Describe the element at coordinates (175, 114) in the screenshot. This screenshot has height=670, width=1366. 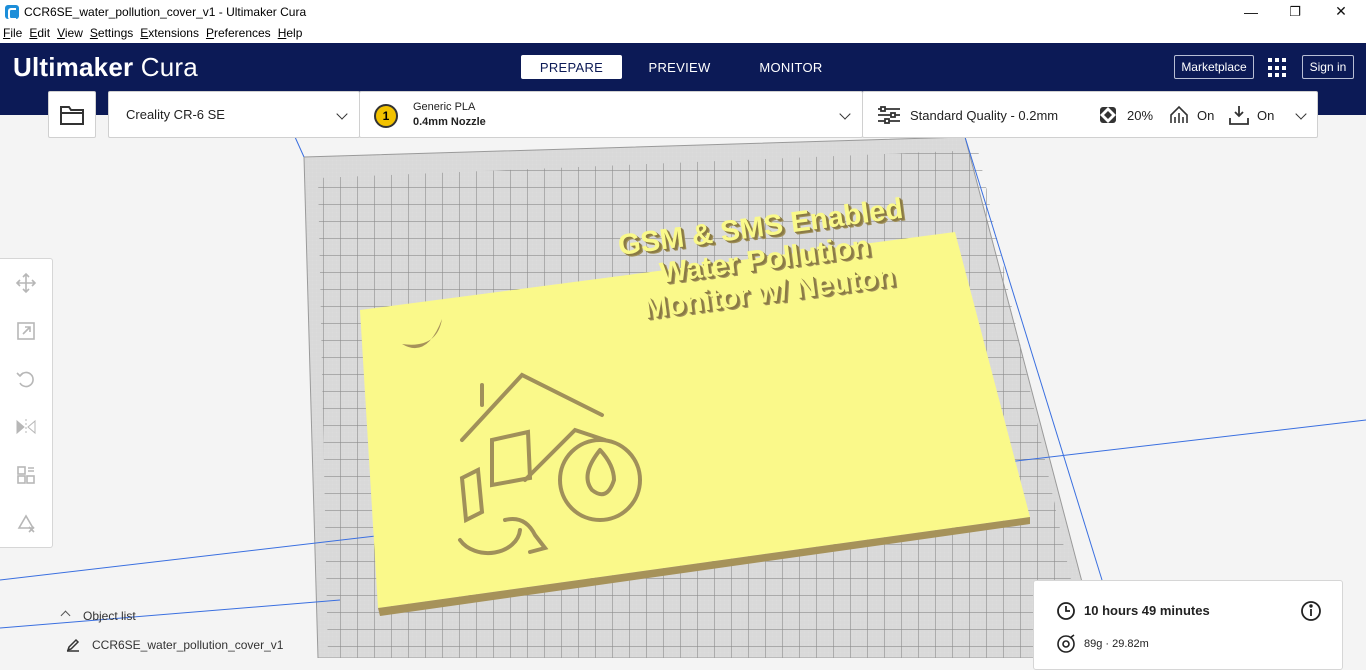
I see `printer-name: Creality CR-6 SE` at that location.